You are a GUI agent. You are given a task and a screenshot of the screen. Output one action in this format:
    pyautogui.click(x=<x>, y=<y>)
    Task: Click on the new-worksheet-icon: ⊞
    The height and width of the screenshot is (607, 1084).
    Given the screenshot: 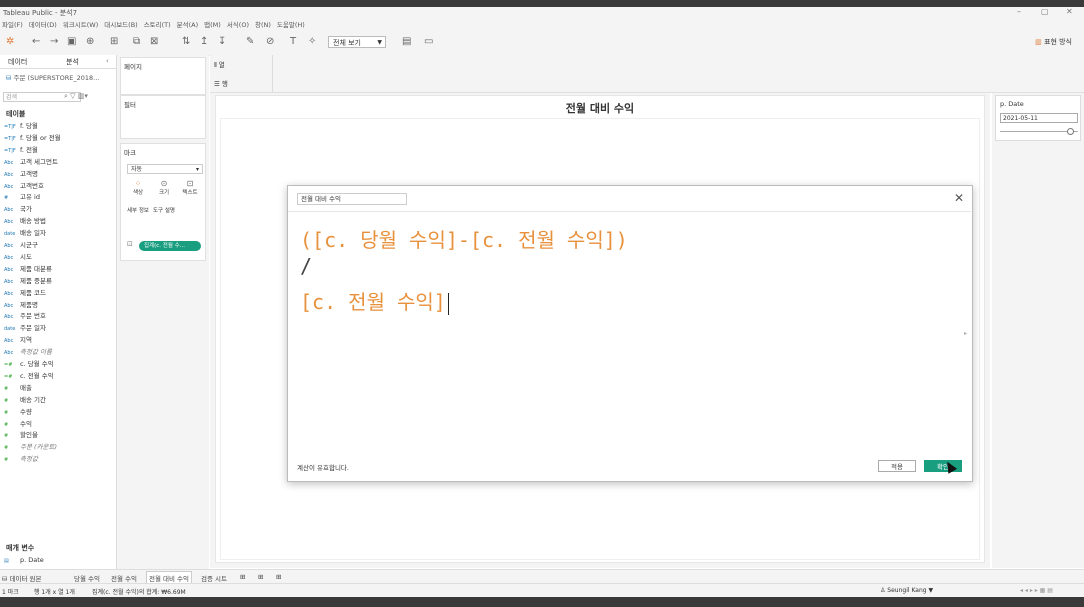 What is the action you would take?
    pyautogui.click(x=242, y=577)
    